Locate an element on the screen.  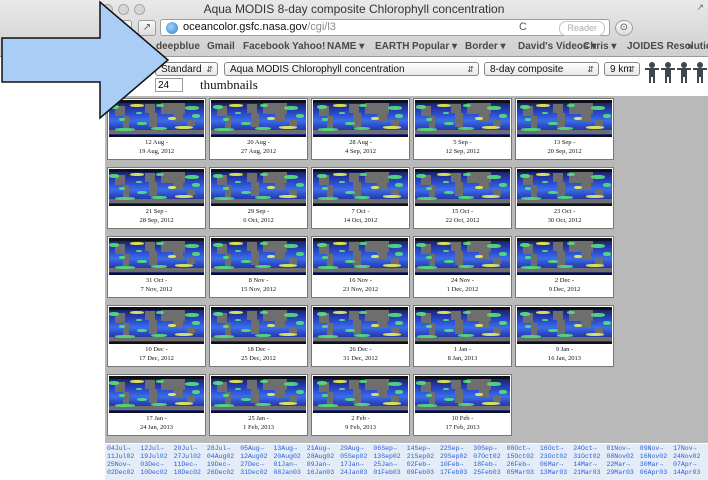
archive-link: 15Oct02 is located at coordinates (520, 457).